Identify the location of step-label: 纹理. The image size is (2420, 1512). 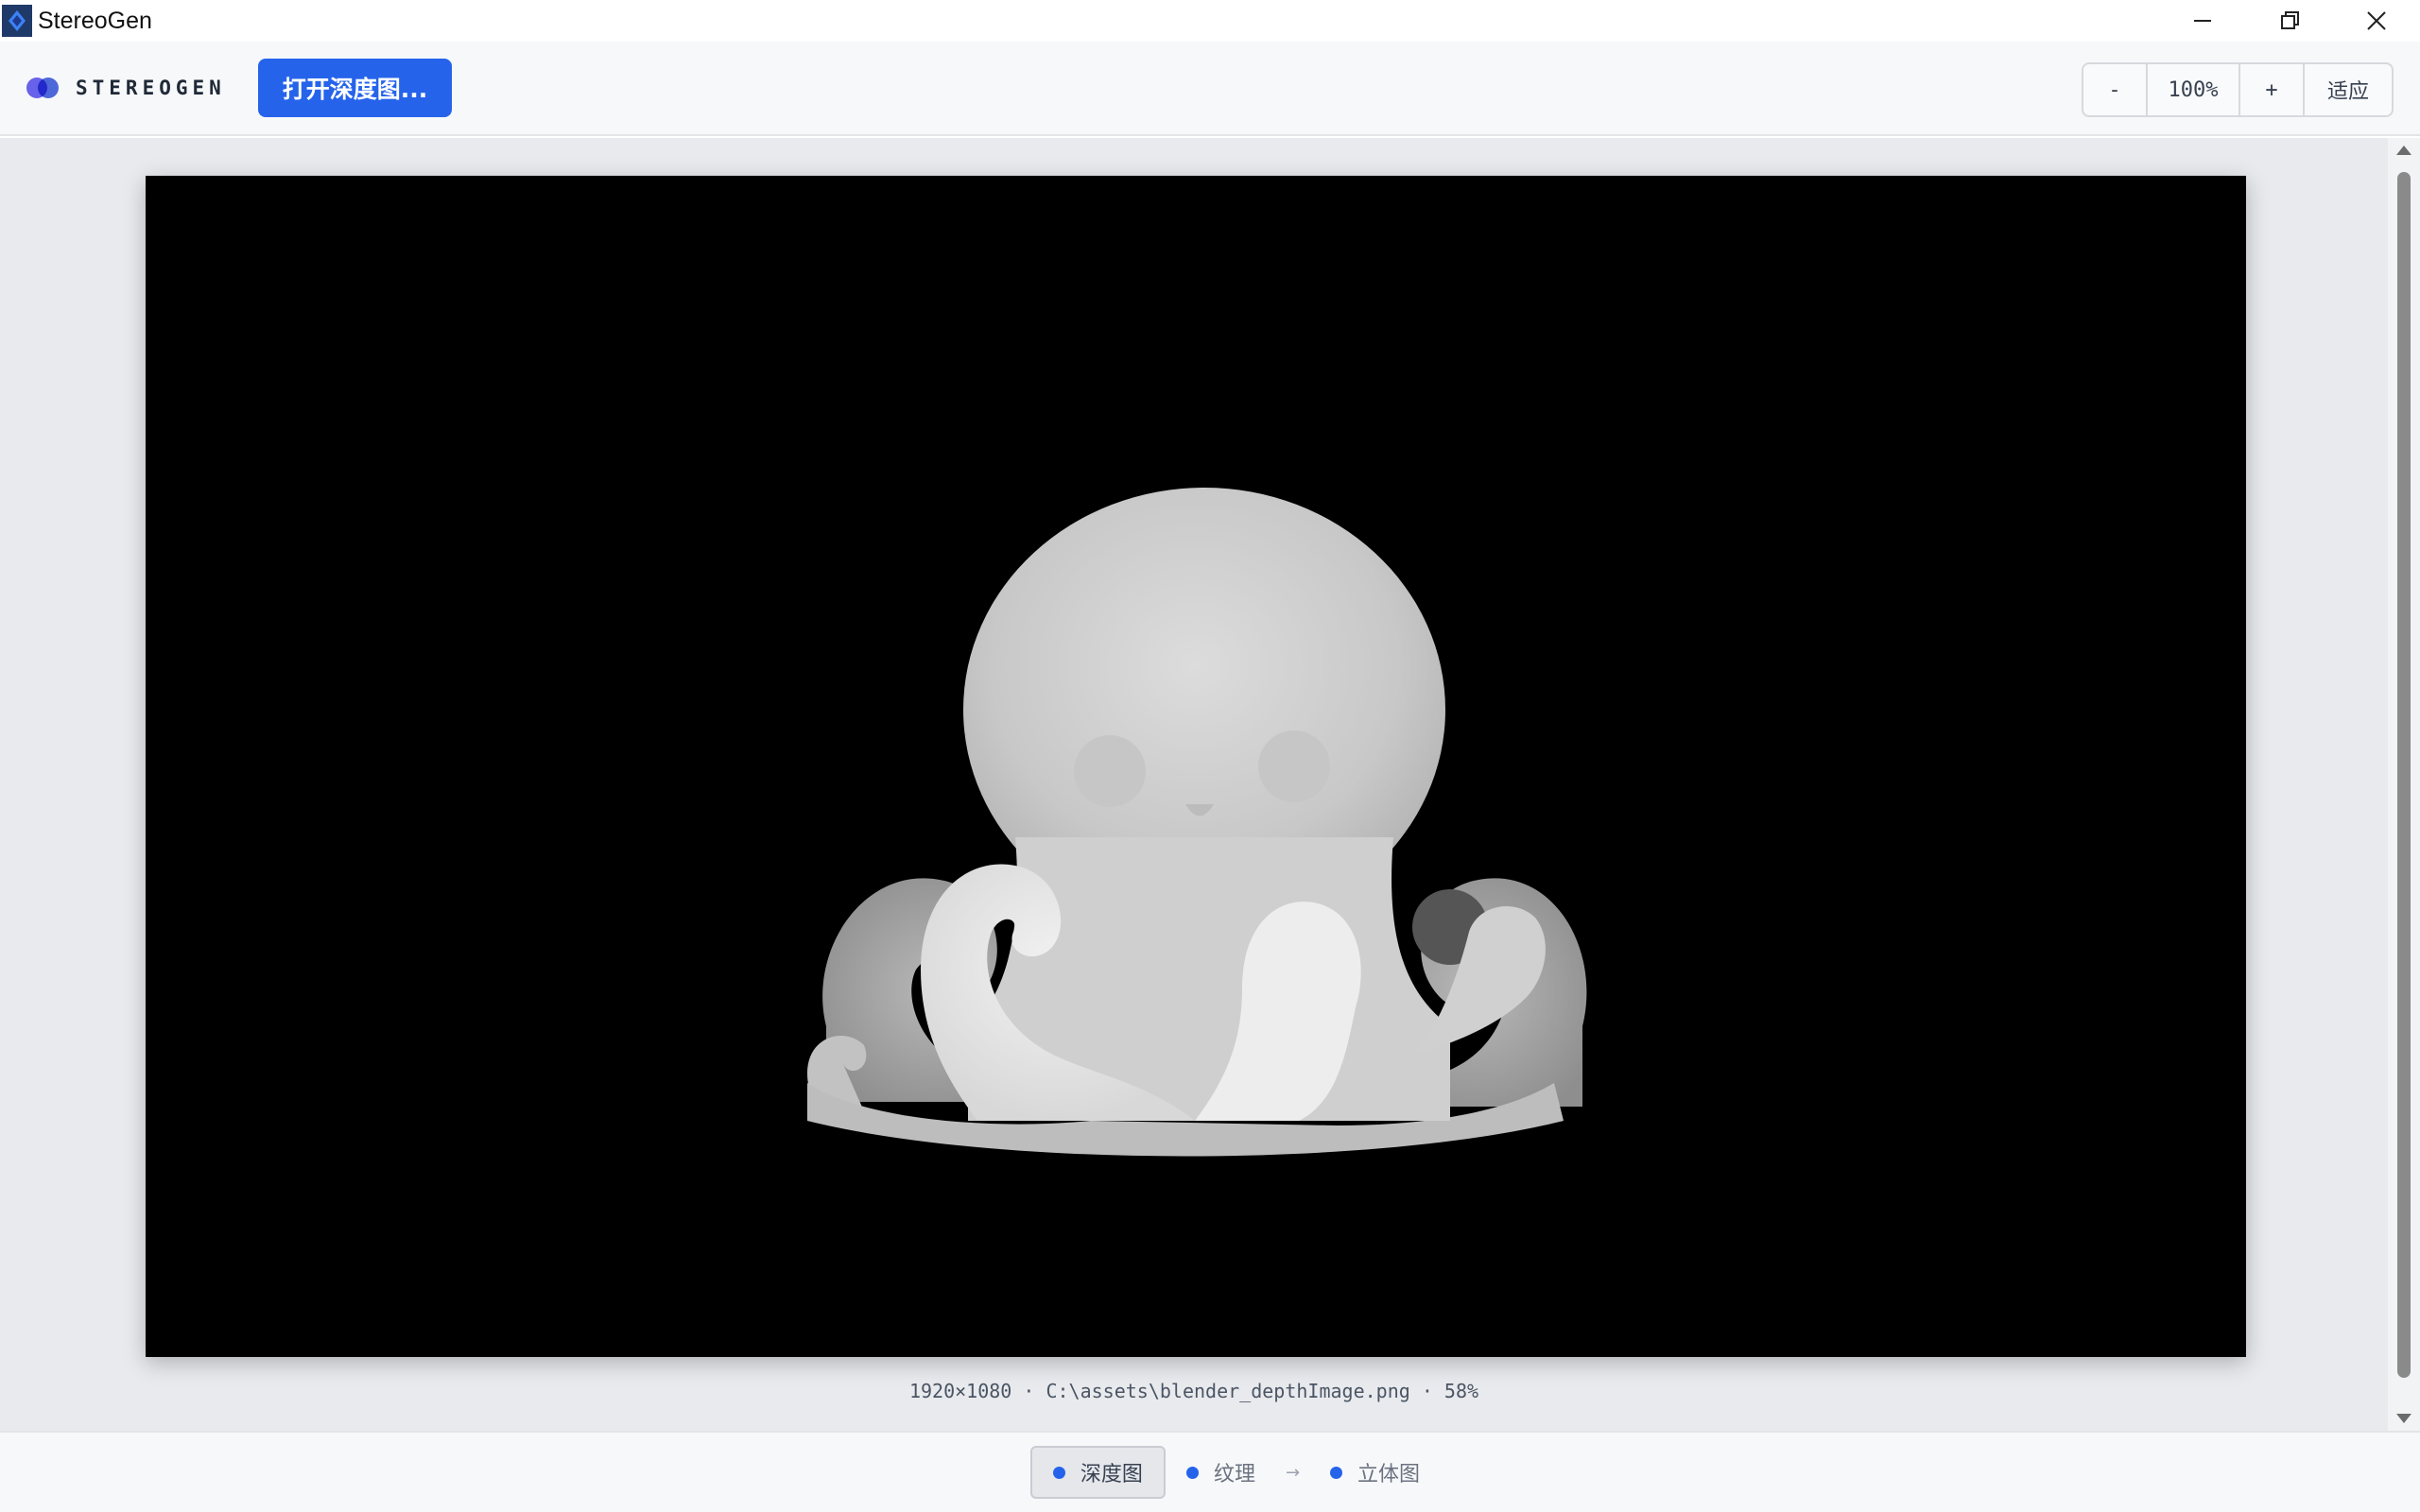
(1234, 1474).